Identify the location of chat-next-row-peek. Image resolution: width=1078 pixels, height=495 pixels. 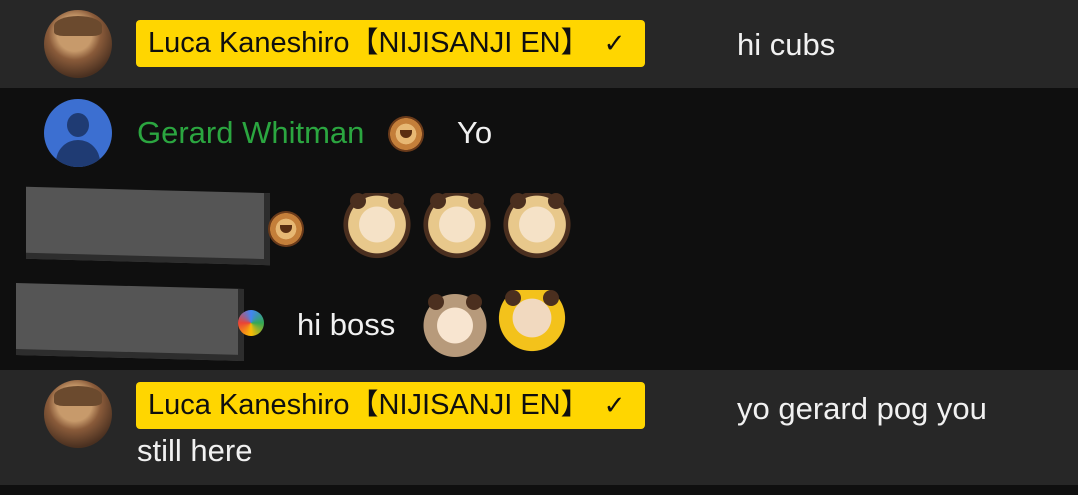
(539, 490).